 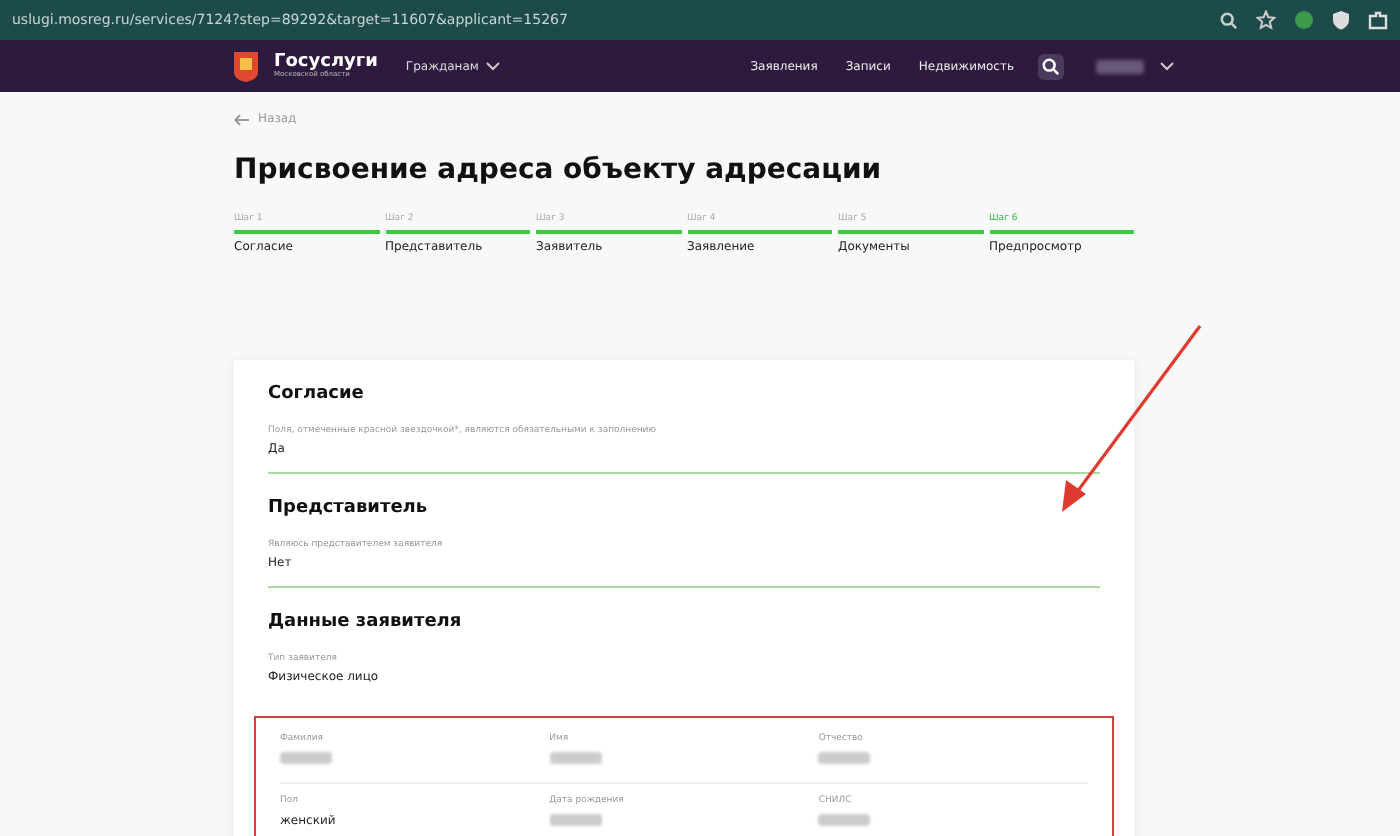 I want to click on puzzle-icon, so click(x=1378, y=20).